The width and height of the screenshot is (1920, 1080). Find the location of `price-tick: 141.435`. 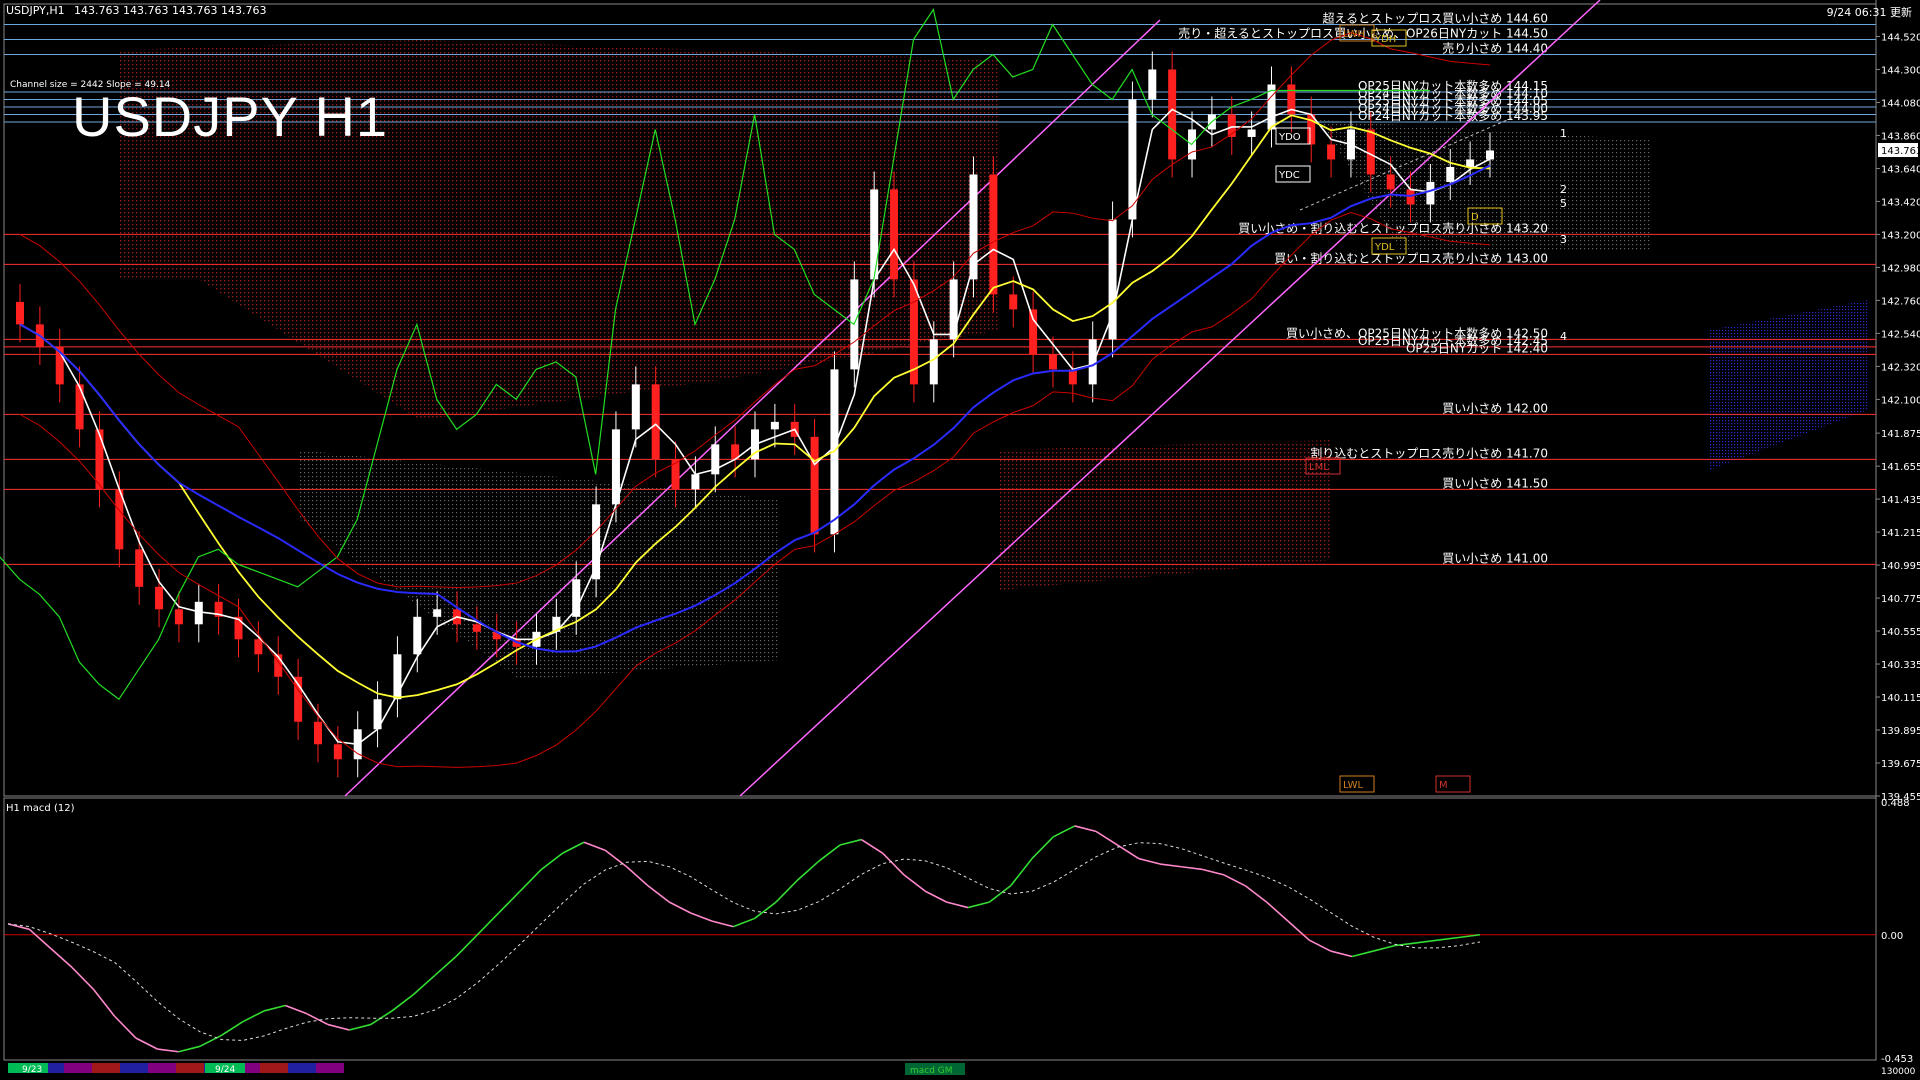

price-tick: 141.435 is located at coordinates (1900, 500).